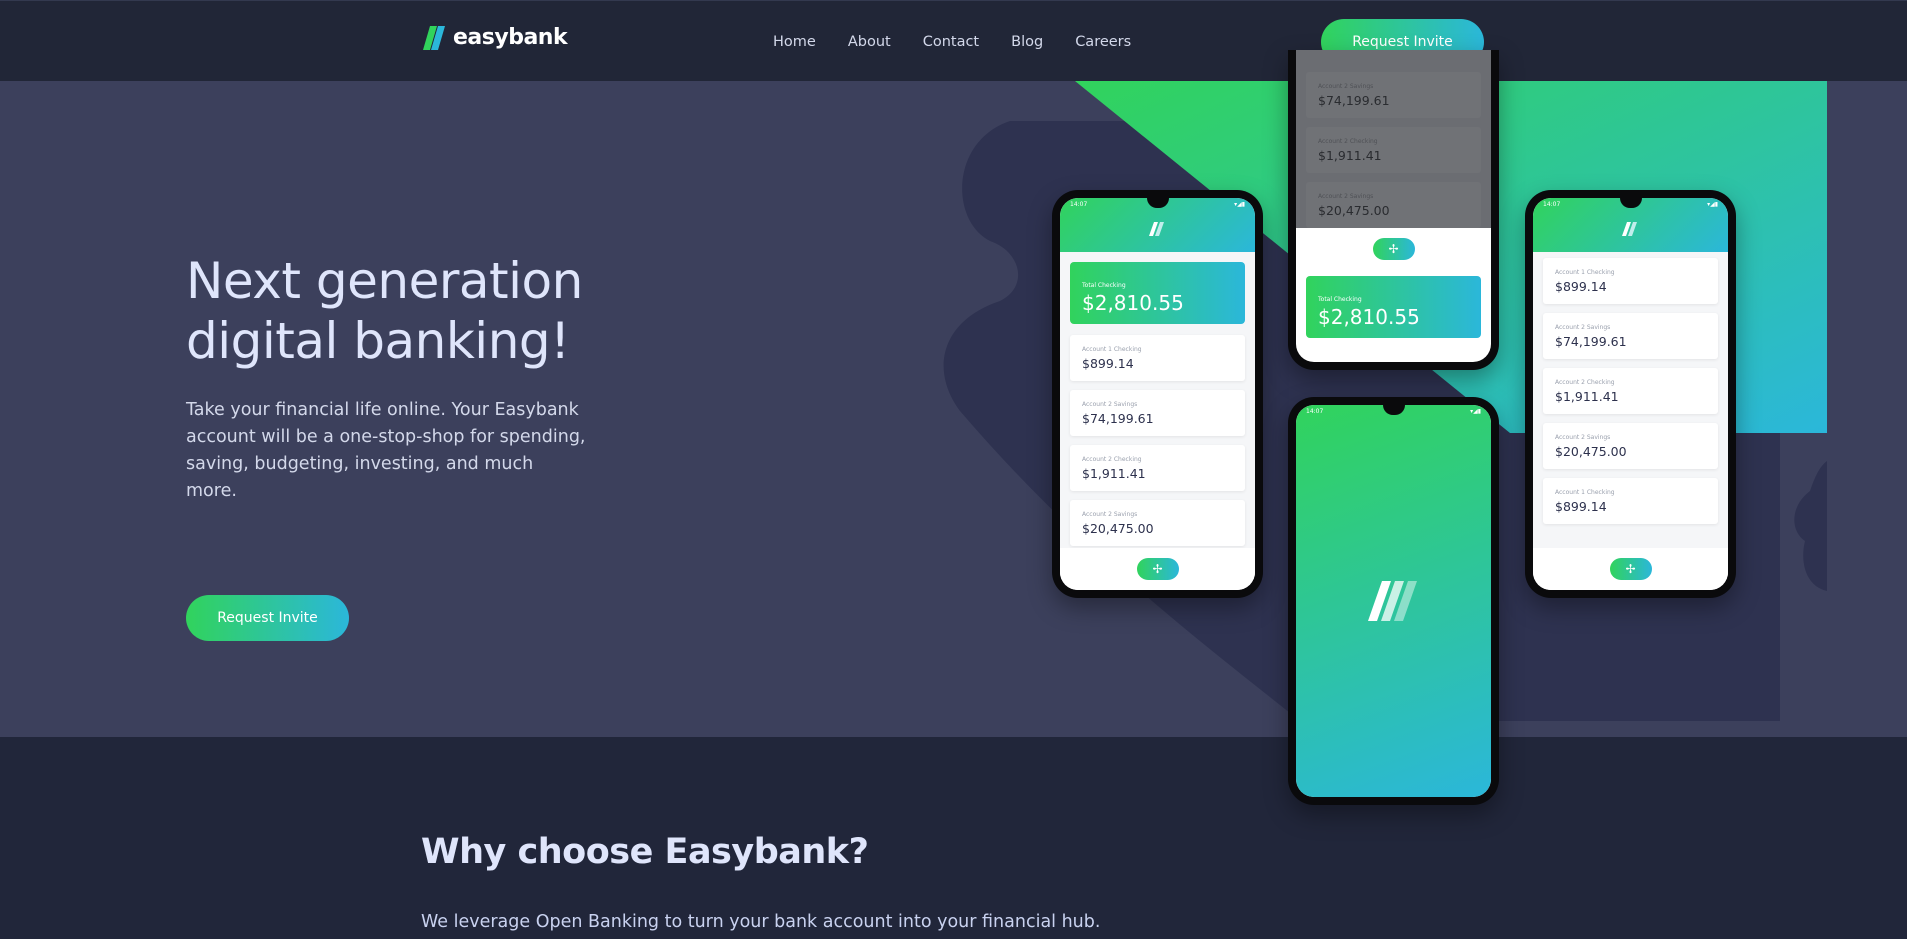 This screenshot has width=1907, height=939. I want to click on hero-title-line1: Next generation, so click(384, 281).